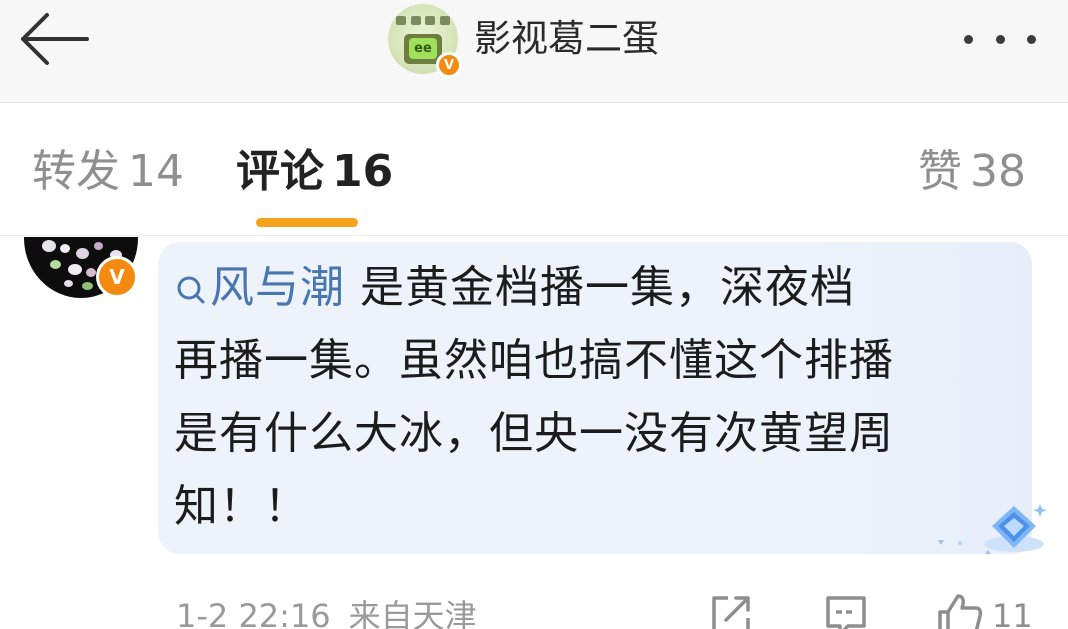  I want to click on comment-timestamp: 1-2 22:16, so click(253, 613).